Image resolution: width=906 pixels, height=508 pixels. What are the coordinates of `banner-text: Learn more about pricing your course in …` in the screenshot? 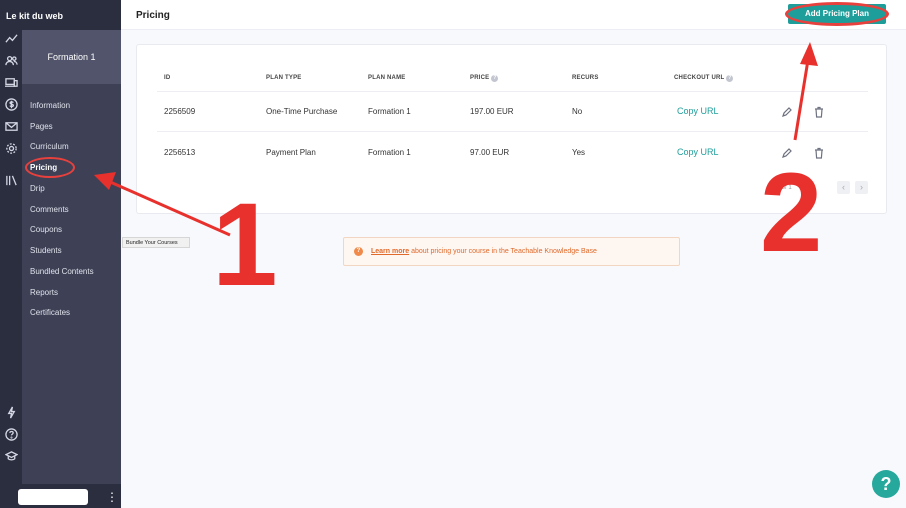 It's located at (484, 251).